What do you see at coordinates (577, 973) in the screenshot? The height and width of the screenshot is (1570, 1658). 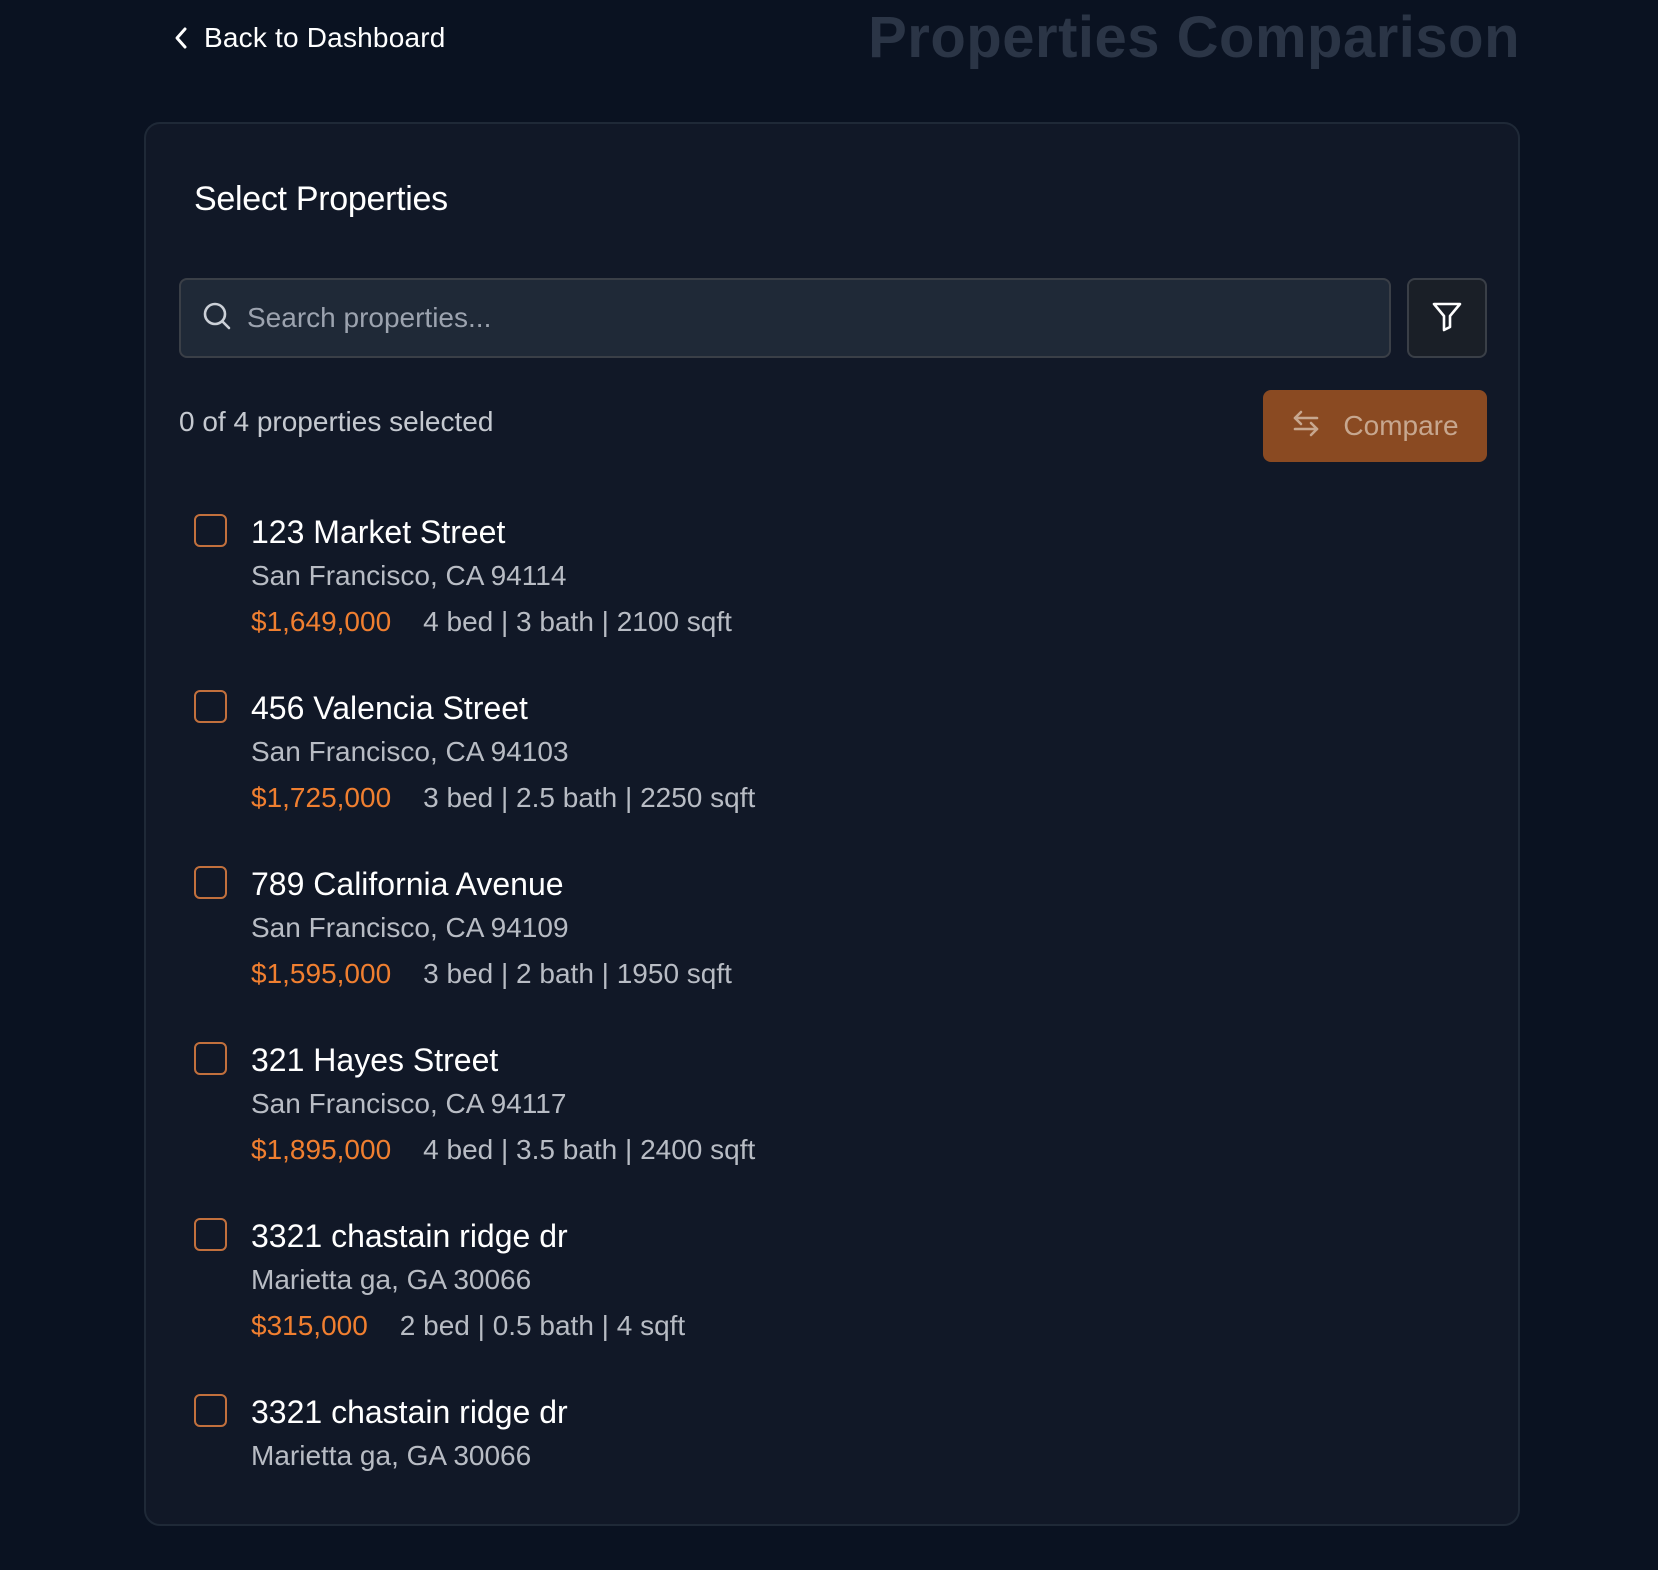 I see `property-specs: 3 bed | 2 bath | 1950 sqft` at bounding box center [577, 973].